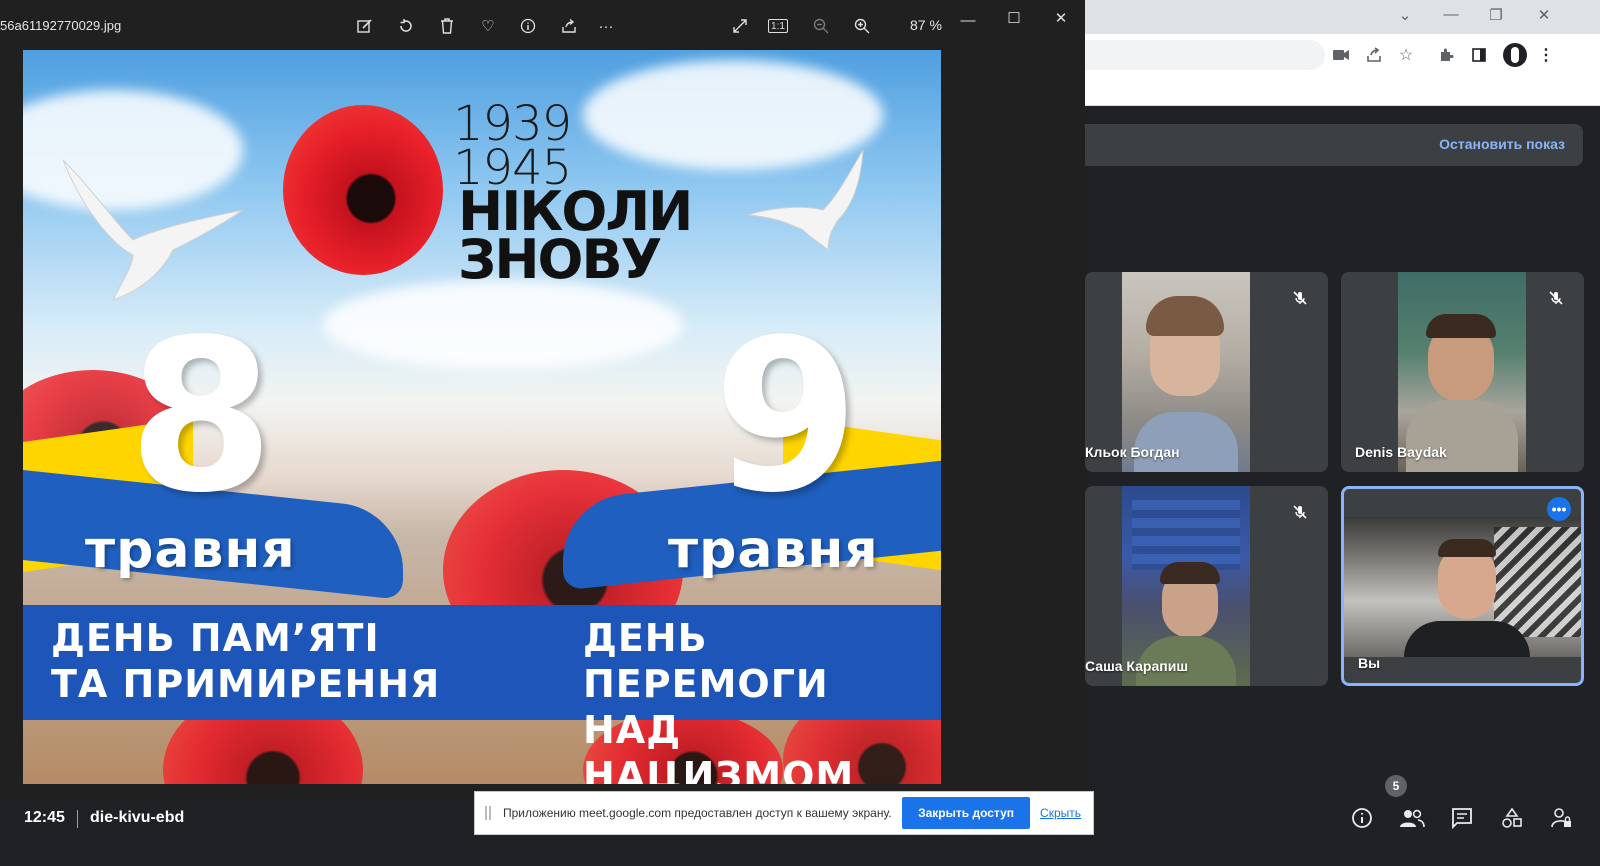 The height and width of the screenshot is (866, 1600). Describe the element at coordinates (245, 661) in the screenshot. I see `caption-left: ДЕНЬ ПАМ’ЯТІ ТА ПРИМИРЕННЯ` at that location.